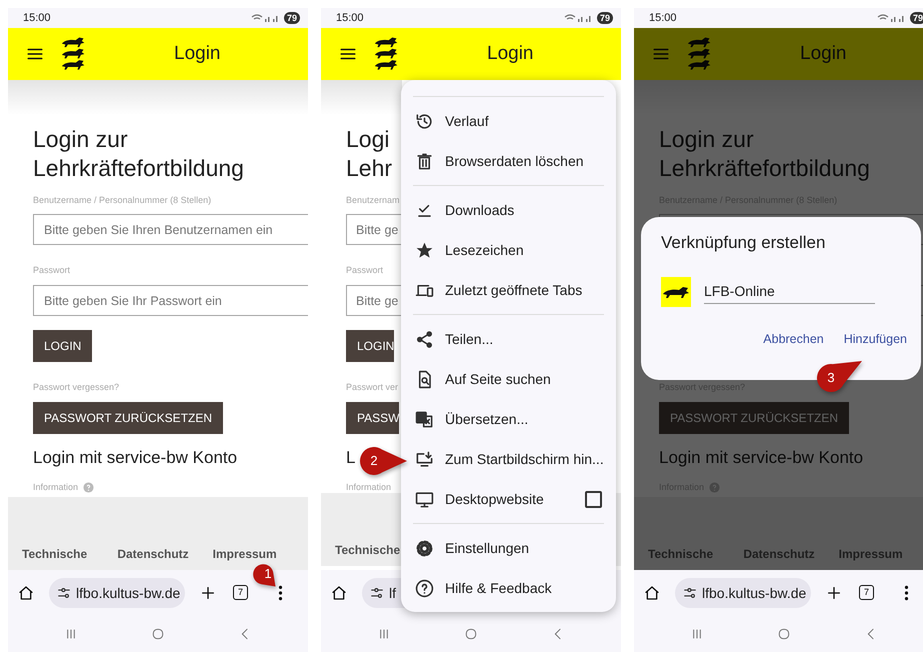  Describe the element at coordinates (424, 499) in the screenshot. I see `monitor-icon` at that location.